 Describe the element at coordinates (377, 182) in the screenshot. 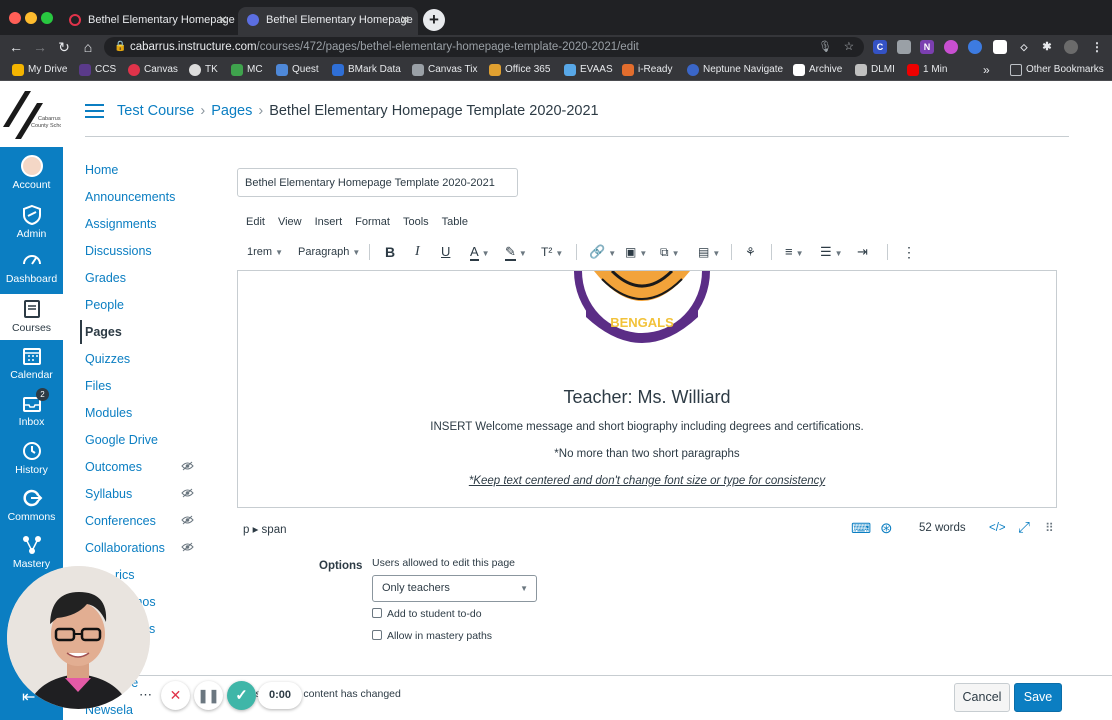

I see `page-title-input` at that location.